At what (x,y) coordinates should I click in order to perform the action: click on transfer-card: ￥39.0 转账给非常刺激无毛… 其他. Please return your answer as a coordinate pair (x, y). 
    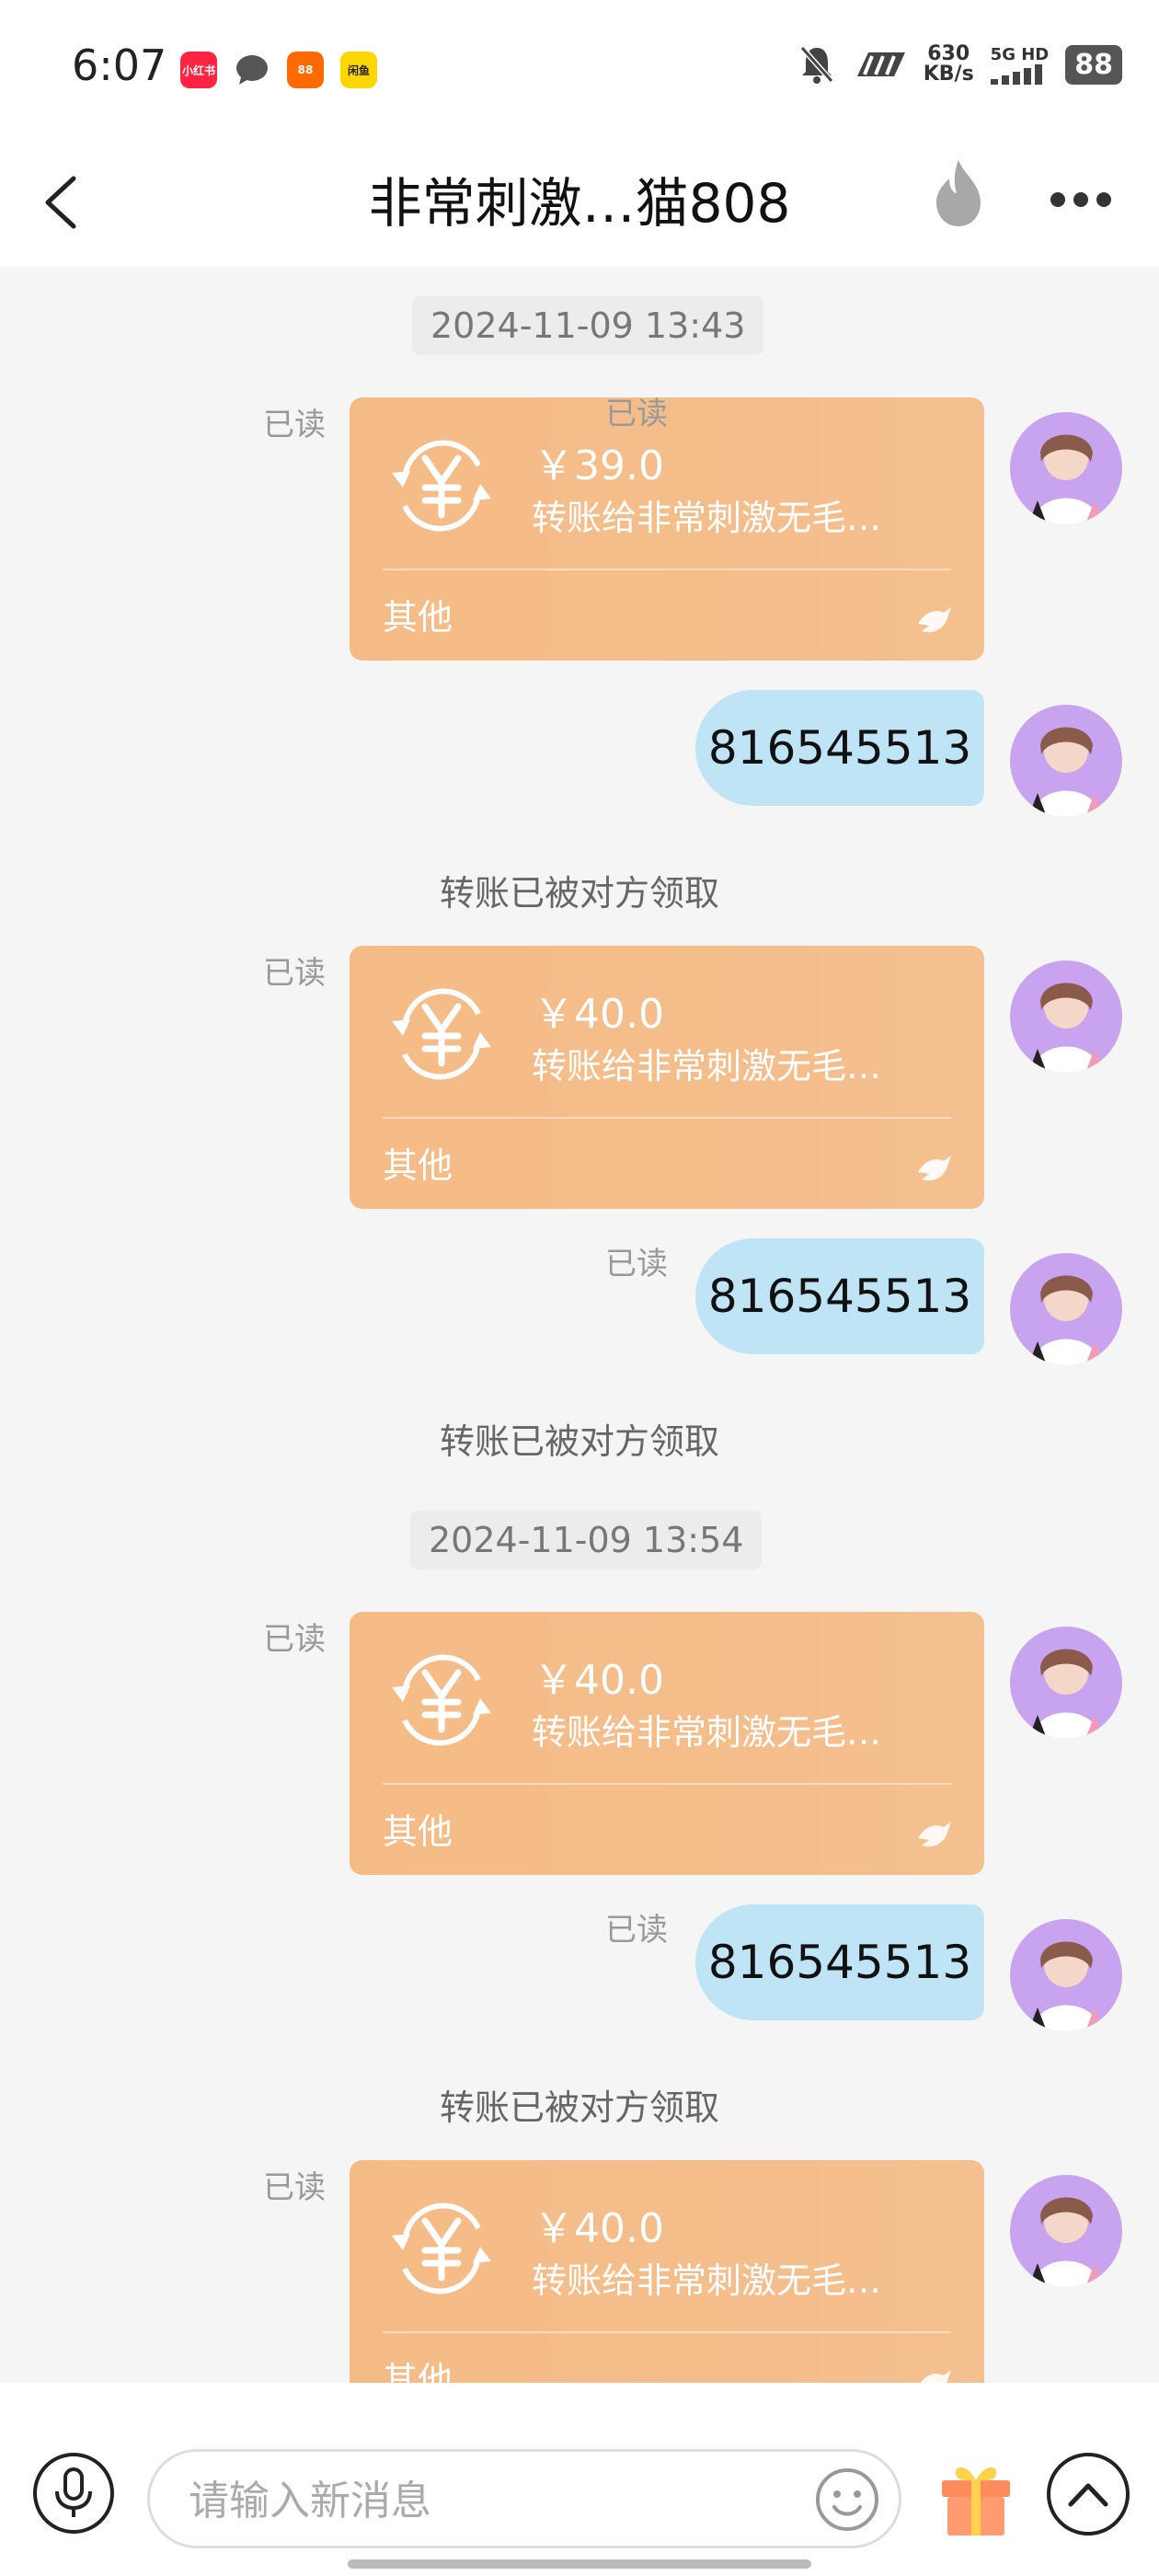
    Looking at the image, I should click on (667, 529).